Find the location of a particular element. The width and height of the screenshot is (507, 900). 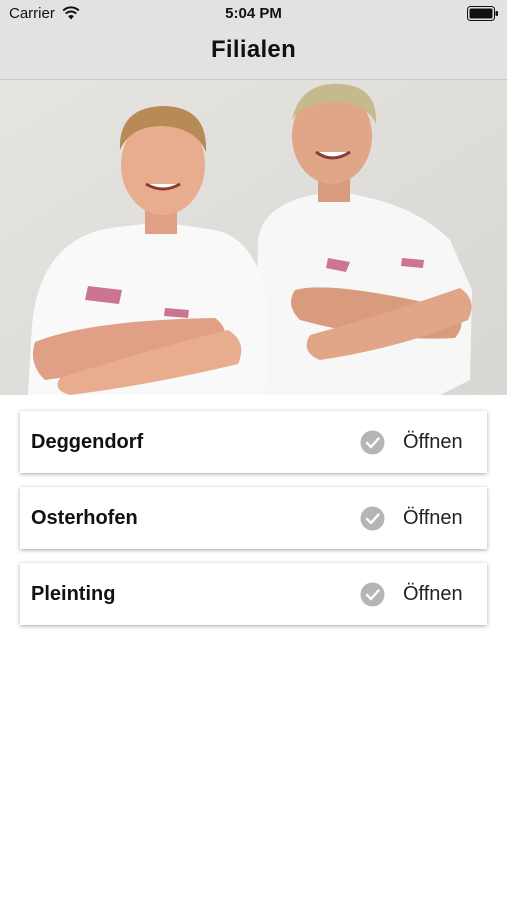

branch-card-osterhofen: Osterhofen Öffnen is located at coordinates (253, 518).